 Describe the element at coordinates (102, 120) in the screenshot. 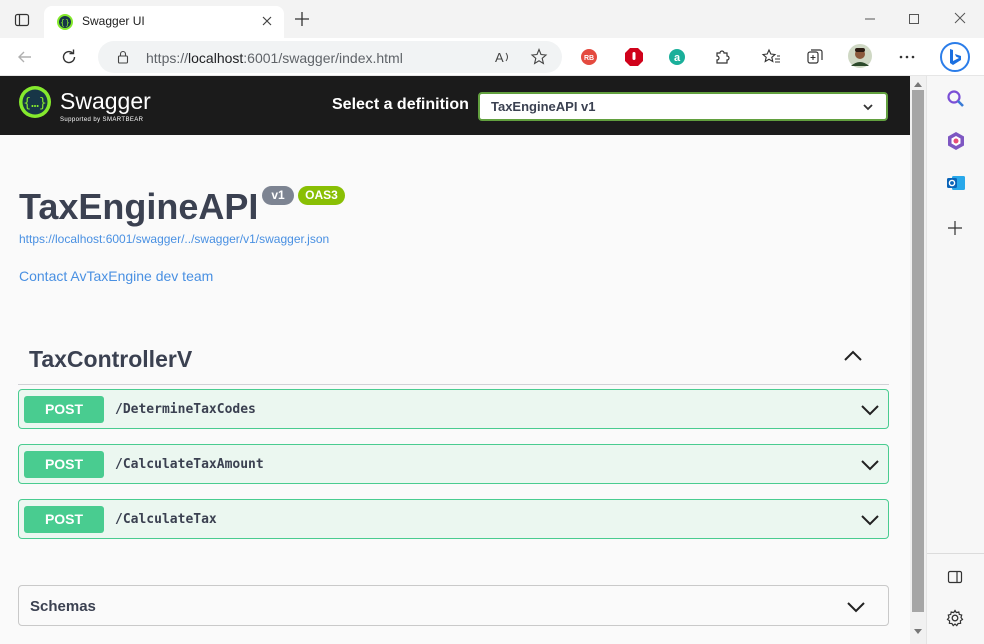

I see `swagger-logo-subtext: Supported by SMARTBEAR` at that location.